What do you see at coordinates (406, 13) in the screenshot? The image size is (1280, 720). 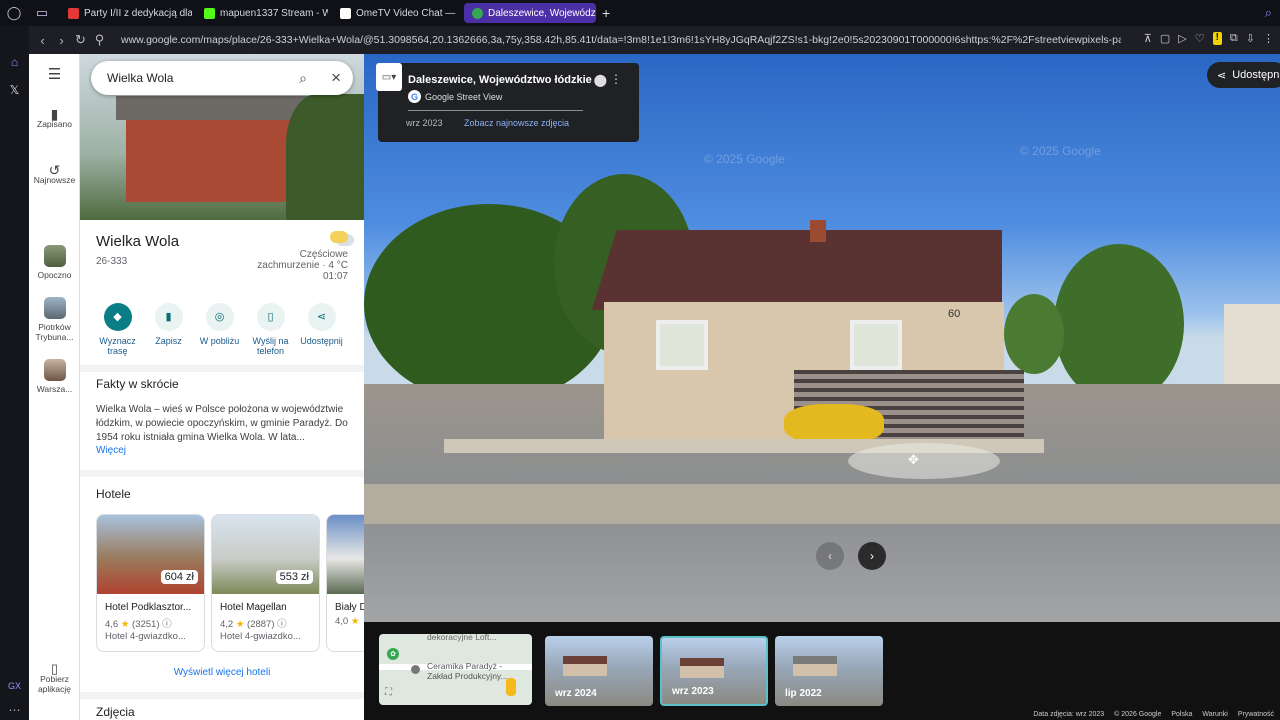 I see `tab-label: OmeTV Video Chat —` at bounding box center [406, 13].